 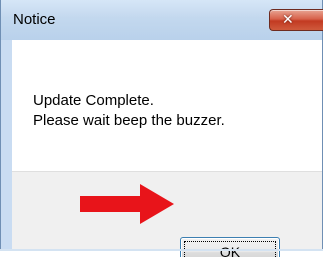 I want to click on ok-button-label: OK, so click(x=230, y=247).